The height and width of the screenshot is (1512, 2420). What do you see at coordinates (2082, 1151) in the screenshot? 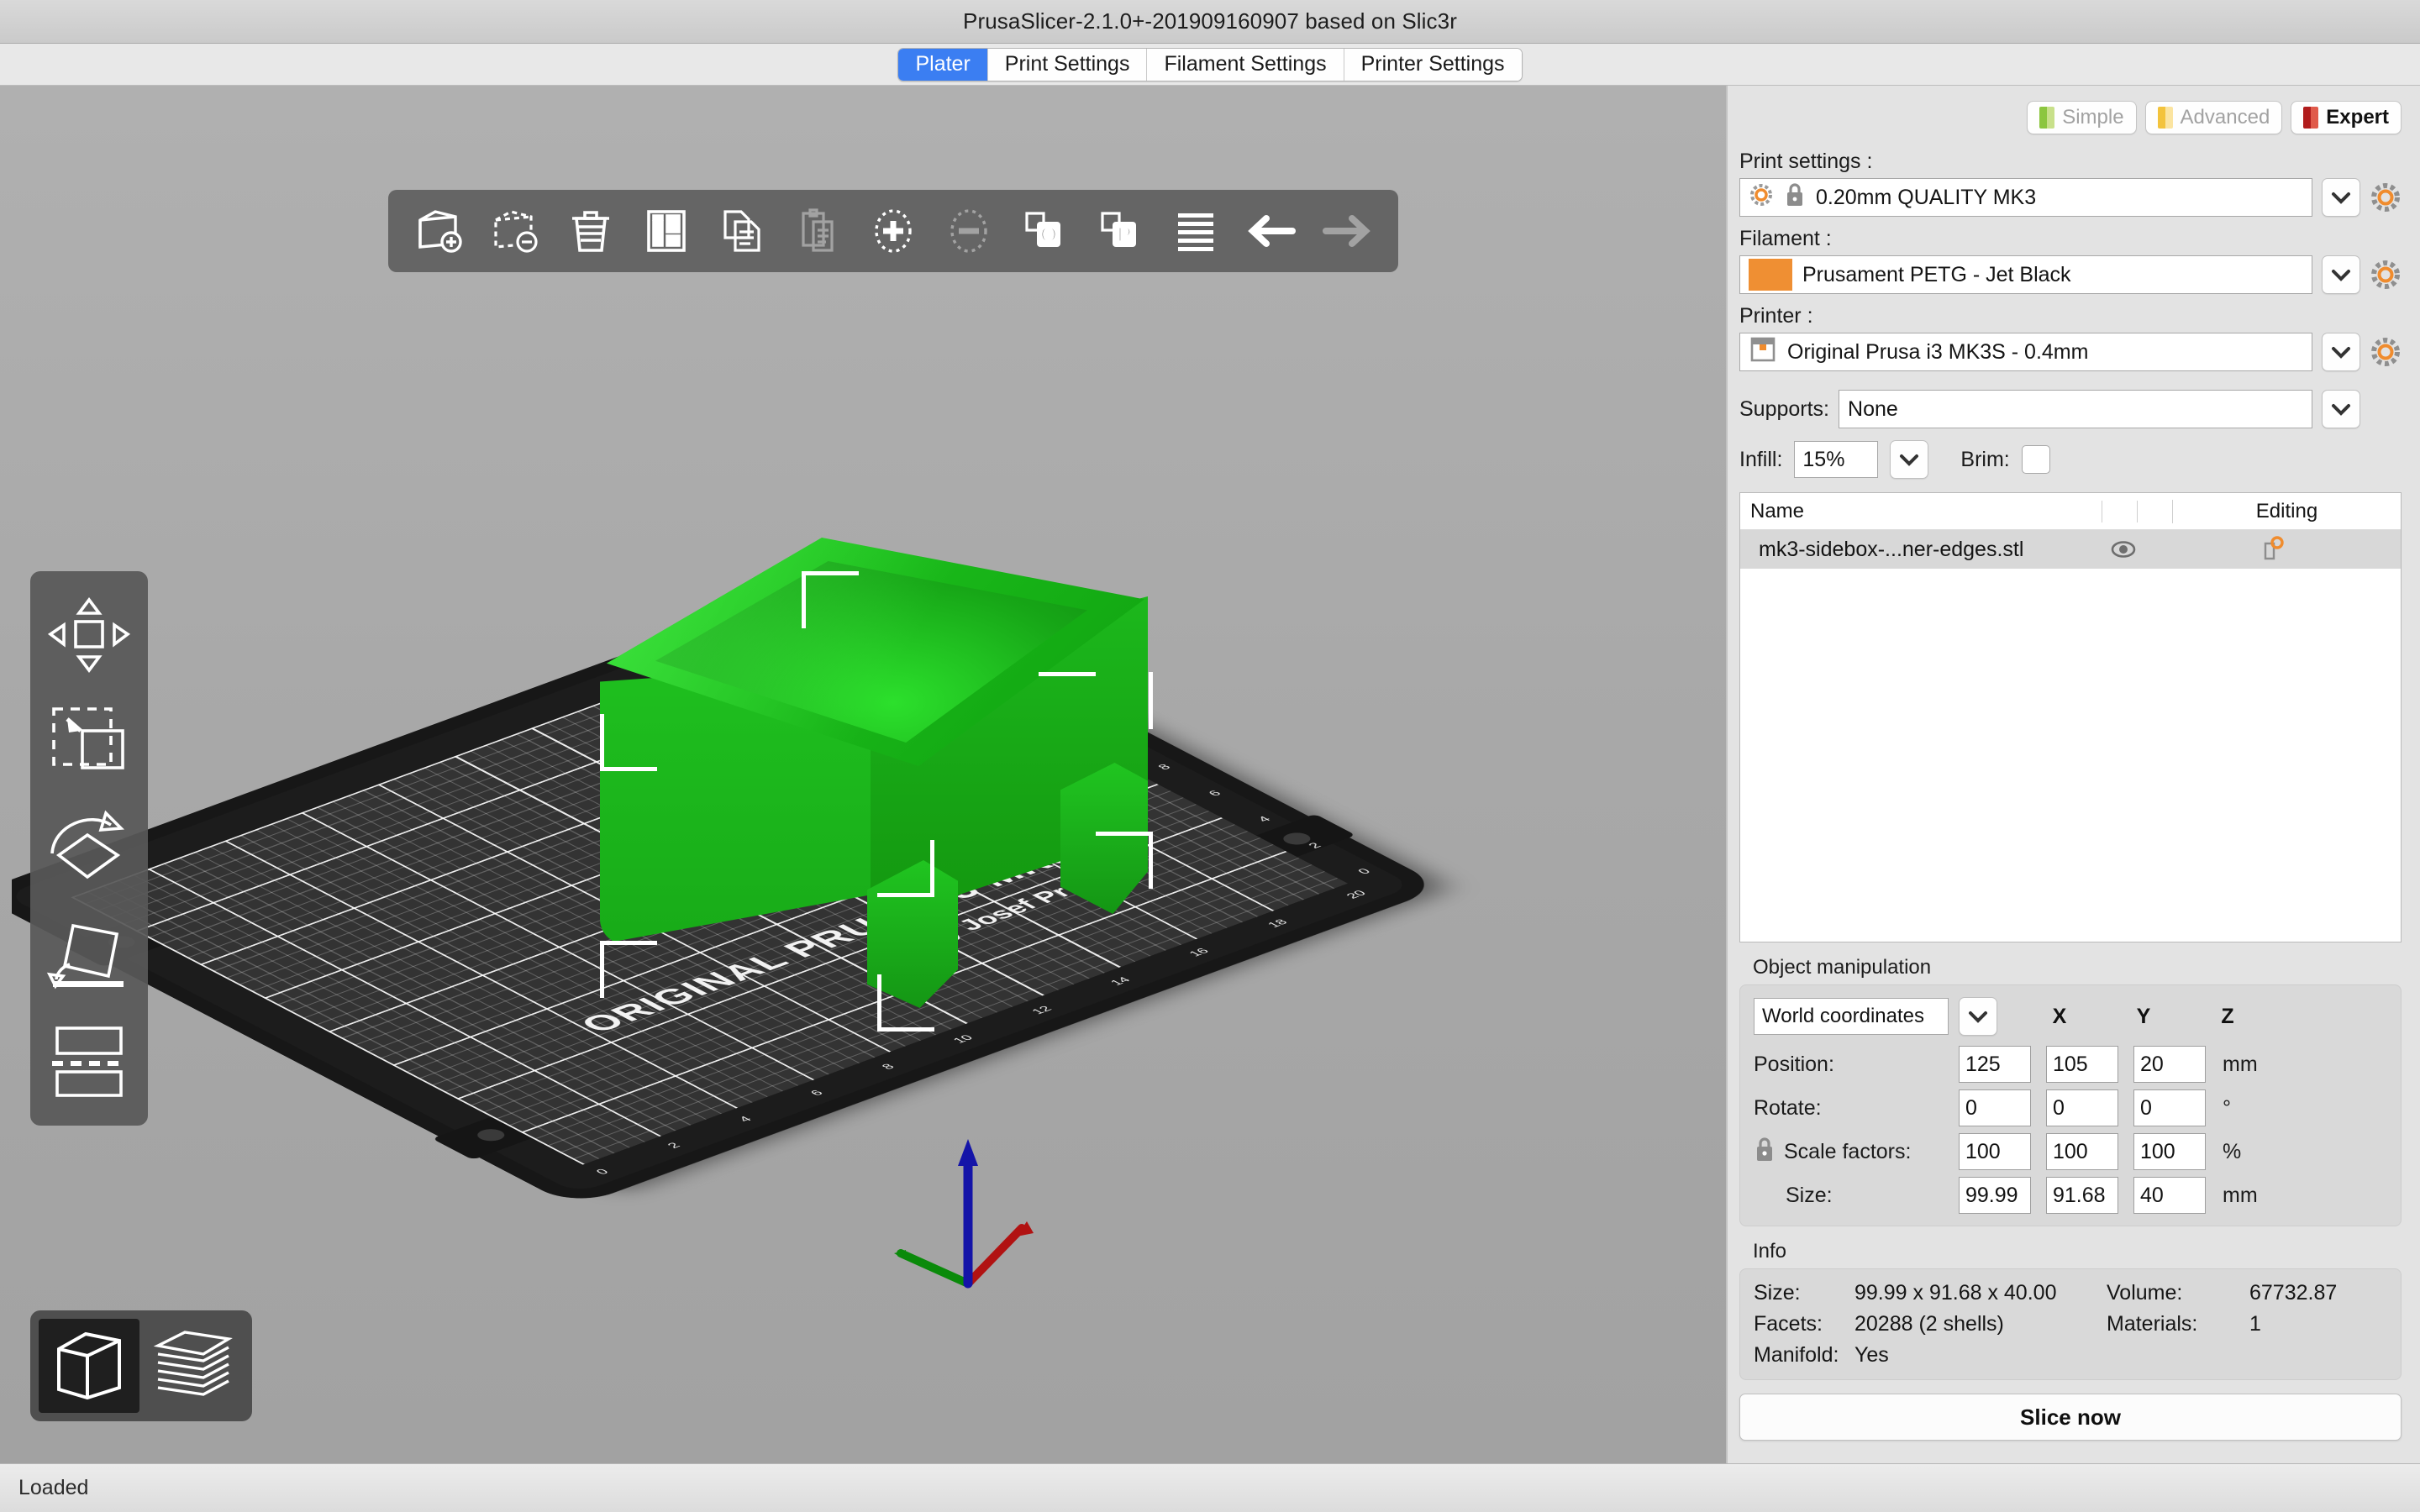
I see `scale-y-input: 100` at bounding box center [2082, 1151].